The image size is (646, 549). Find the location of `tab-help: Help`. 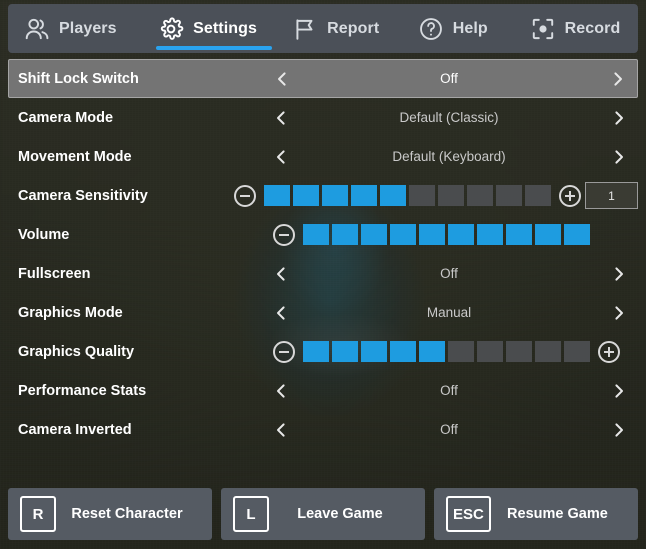

tab-help: Help is located at coordinates (462, 28).